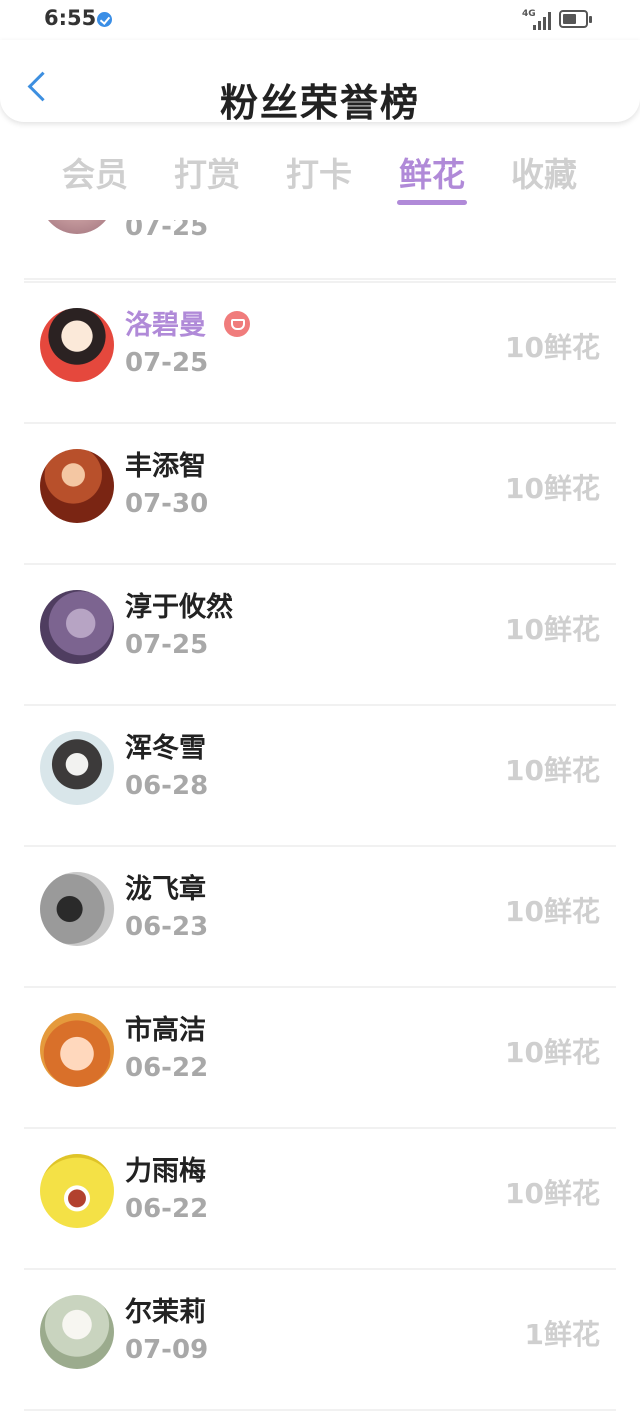 The height and width of the screenshot is (1422, 640). Describe the element at coordinates (165, 1030) in the screenshot. I see `fan-name: 市高洁` at that location.